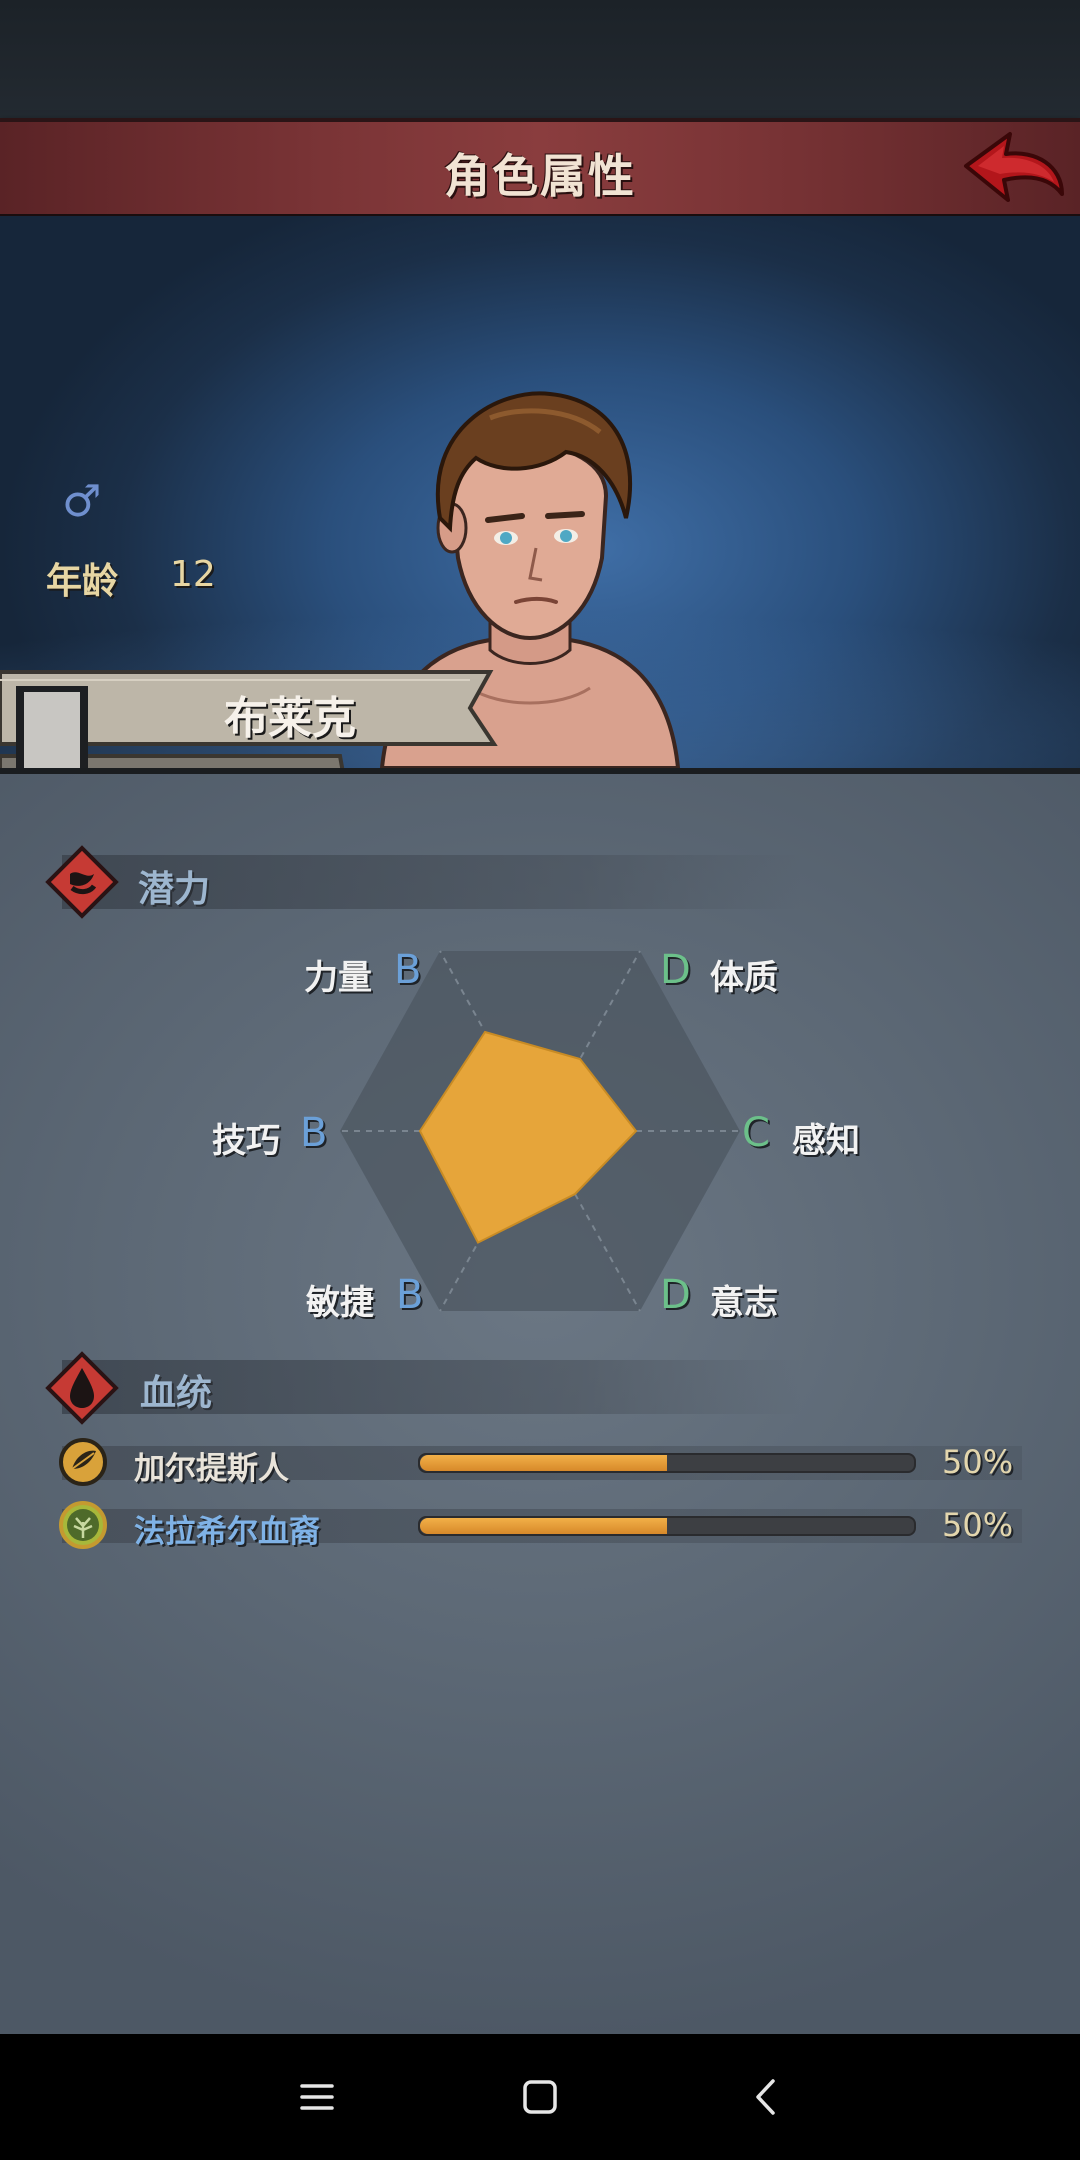 This screenshot has height=2160, width=1080. Describe the element at coordinates (246, 1141) in the screenshot. I see `stat-name-skill: 技巧` at that location.